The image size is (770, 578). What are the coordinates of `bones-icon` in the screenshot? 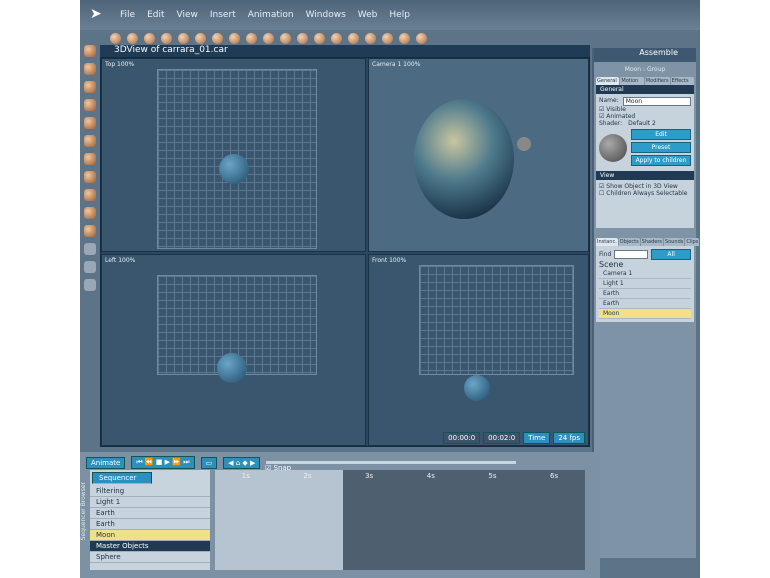 It's located at (90, 141).